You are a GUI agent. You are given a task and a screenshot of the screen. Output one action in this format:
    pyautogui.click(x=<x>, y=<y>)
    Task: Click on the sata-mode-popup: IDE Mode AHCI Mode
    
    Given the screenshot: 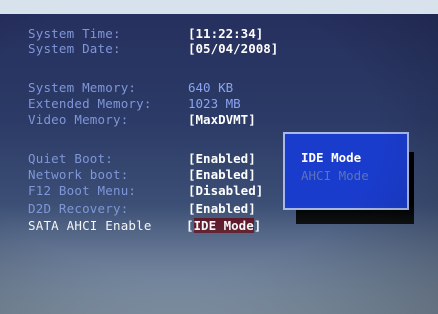 What is the action you would take?
    pyautogui.click(x=346, y=171)
    